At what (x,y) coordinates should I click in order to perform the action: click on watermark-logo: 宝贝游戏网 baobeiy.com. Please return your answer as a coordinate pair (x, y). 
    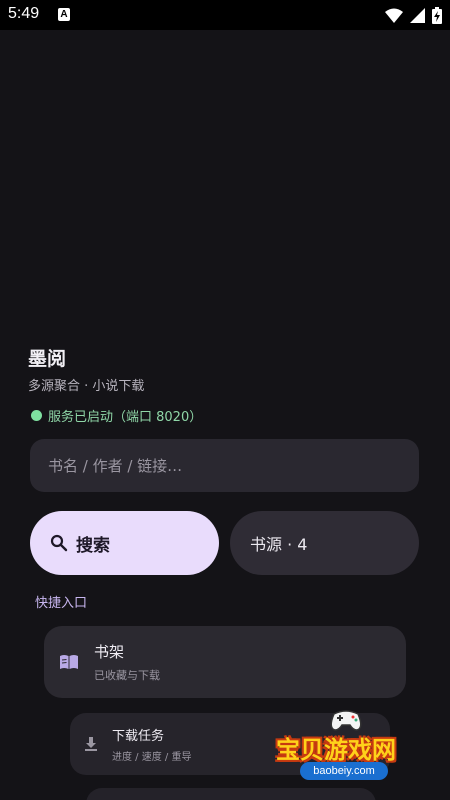
    Looking at the image, I should click on (345, 743).